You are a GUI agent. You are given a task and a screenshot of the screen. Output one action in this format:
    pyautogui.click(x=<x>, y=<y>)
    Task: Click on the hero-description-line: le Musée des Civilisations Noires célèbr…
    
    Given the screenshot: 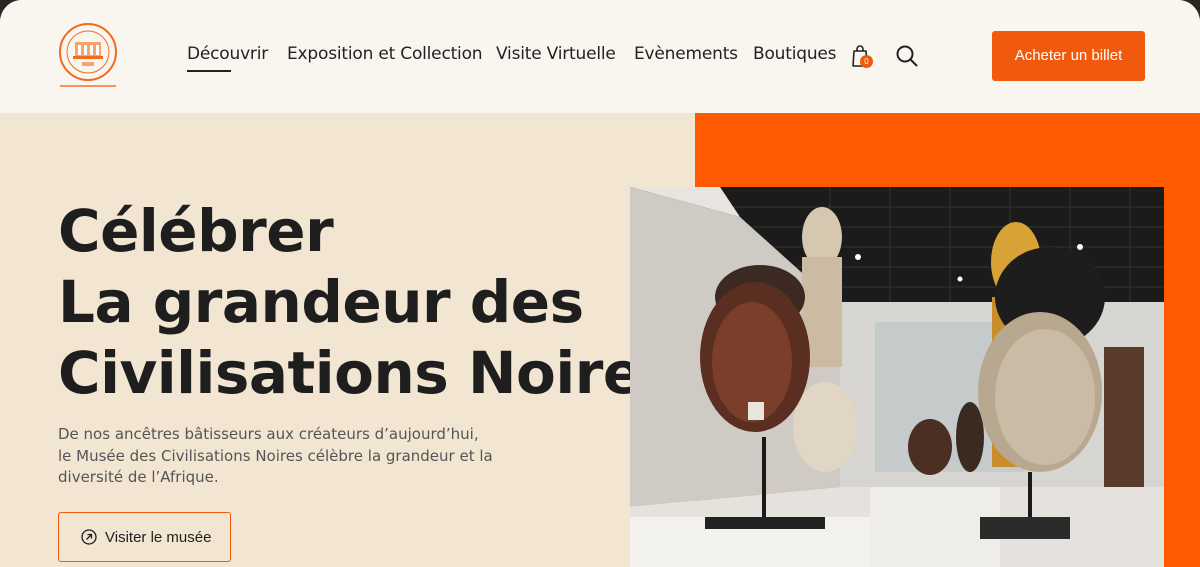 What is the action you would take?
    pyautogui.click(x=275, y=455)
    